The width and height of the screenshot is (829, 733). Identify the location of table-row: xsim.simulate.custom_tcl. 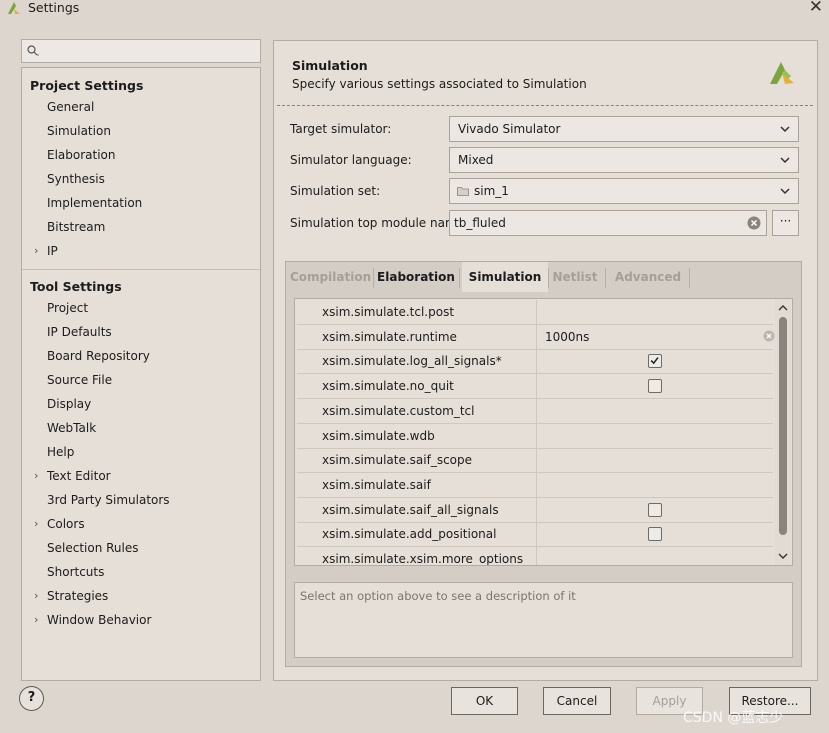
(535, 411).